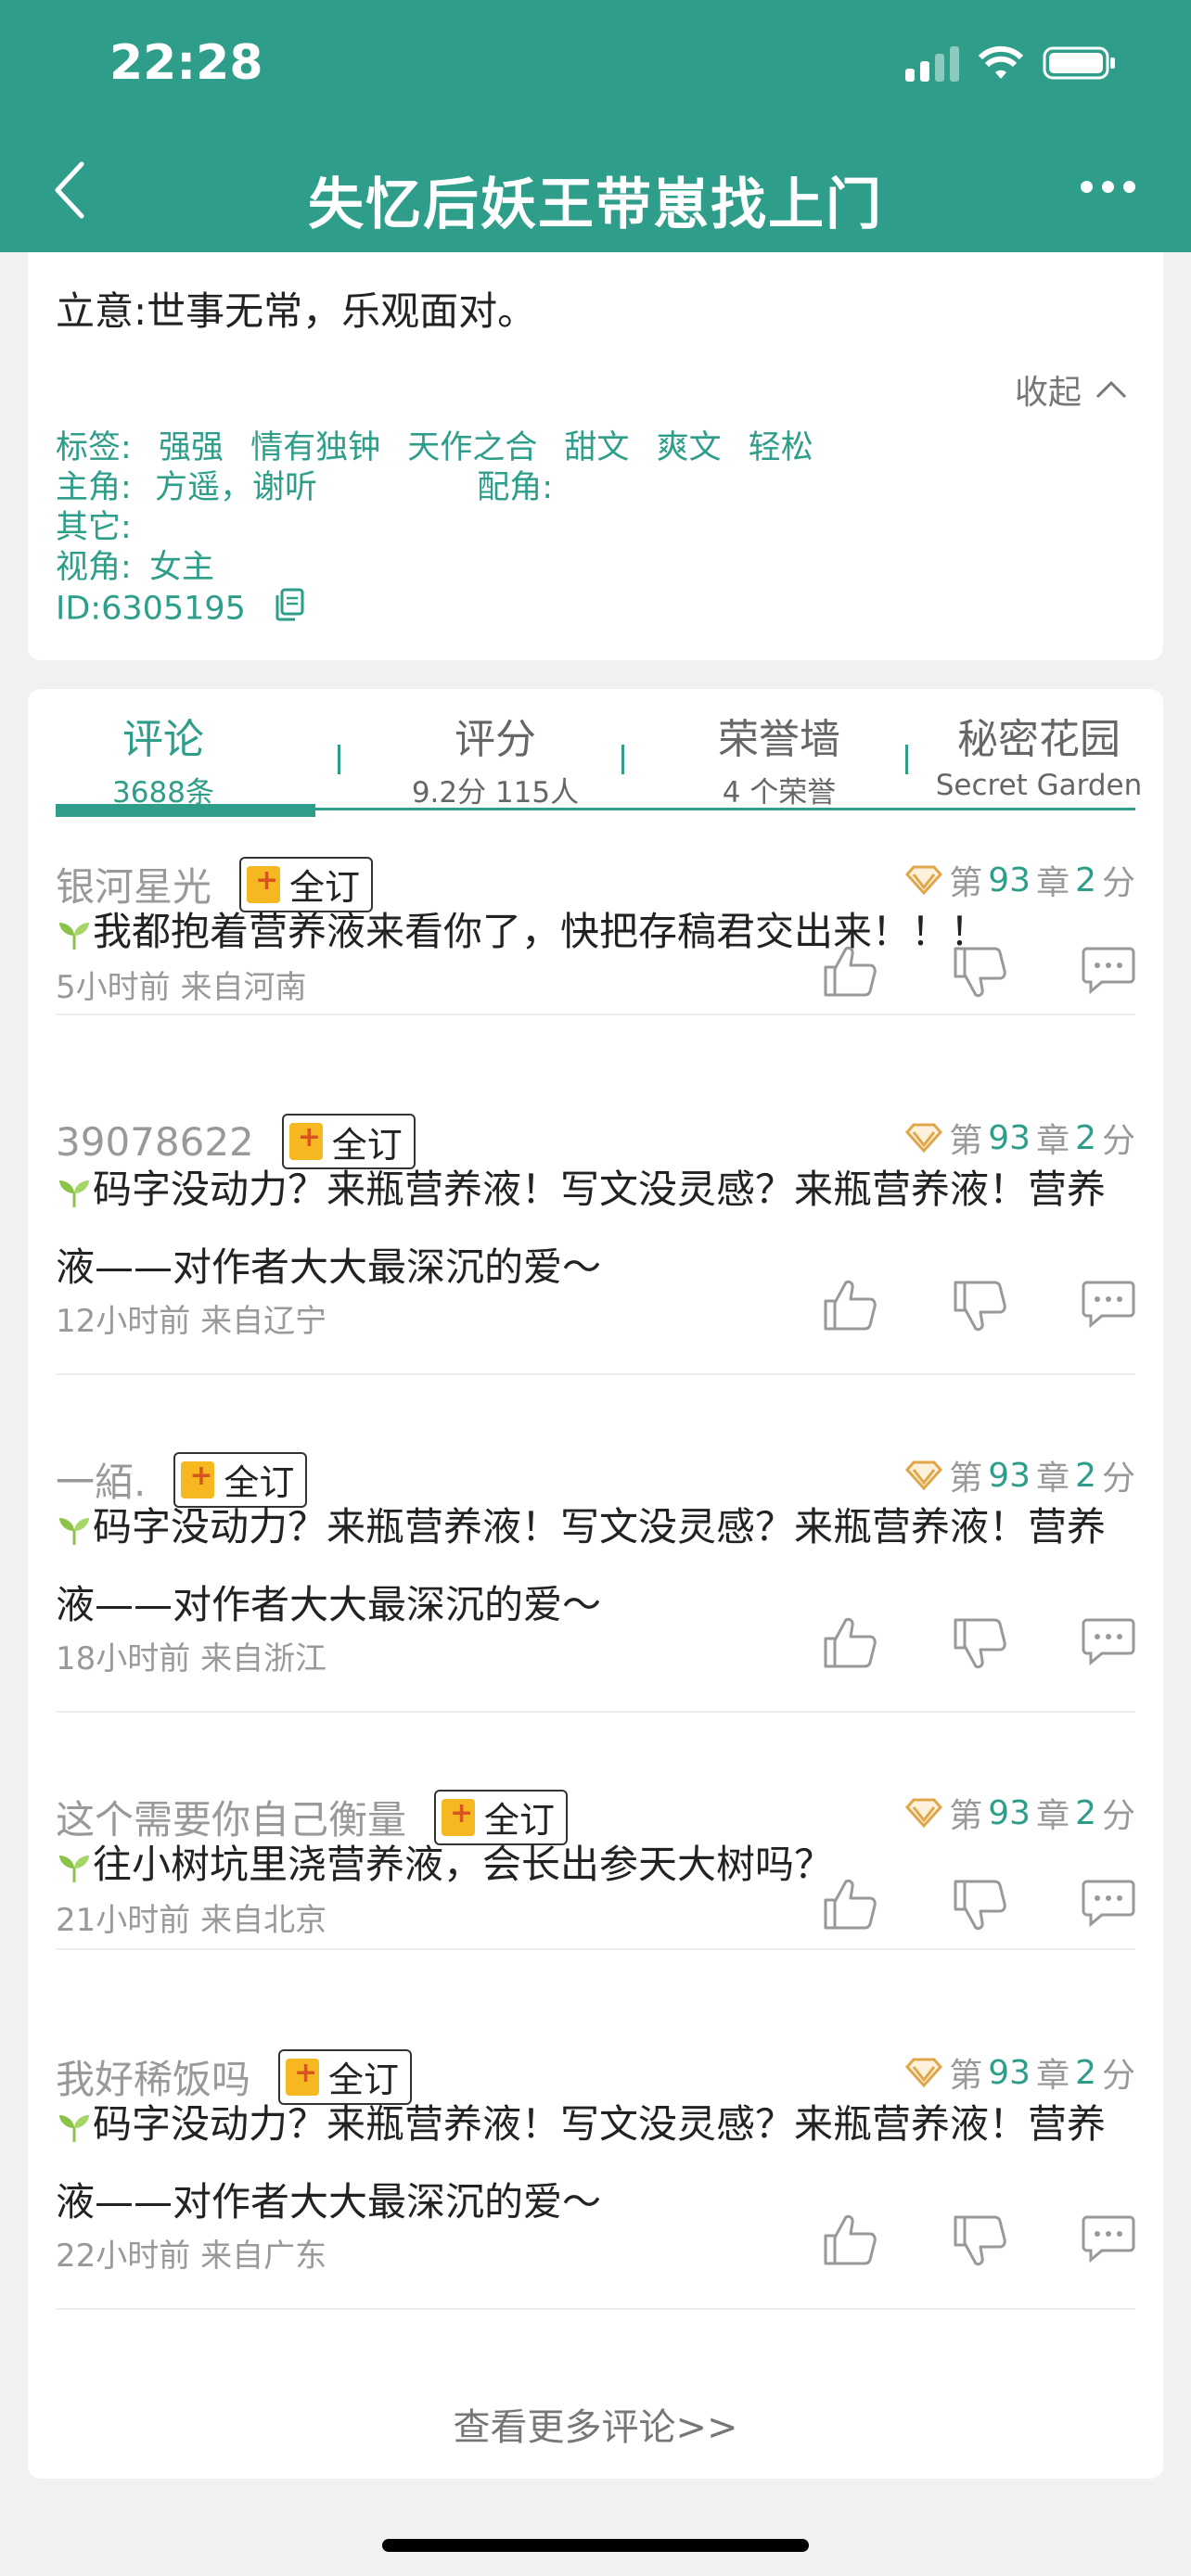 The width and height of the screenshot is (1191, 2576). I want to click on lead-row: 主角: 方遥，谢听 配角:, so click(305, 488).